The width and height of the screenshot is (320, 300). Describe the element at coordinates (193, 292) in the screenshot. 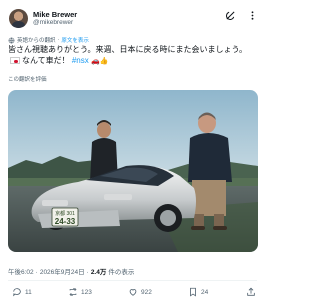

I see `bookmark-icon` at that location.